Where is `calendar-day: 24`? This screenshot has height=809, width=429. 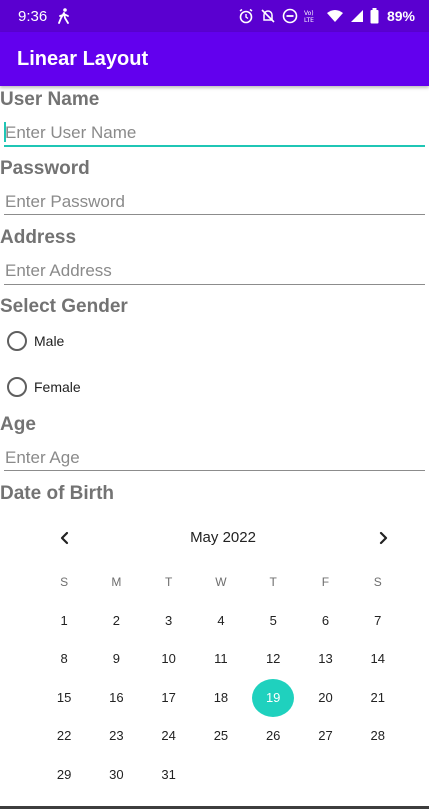
calendar-day: 24 is located at coordinates (169, 736).